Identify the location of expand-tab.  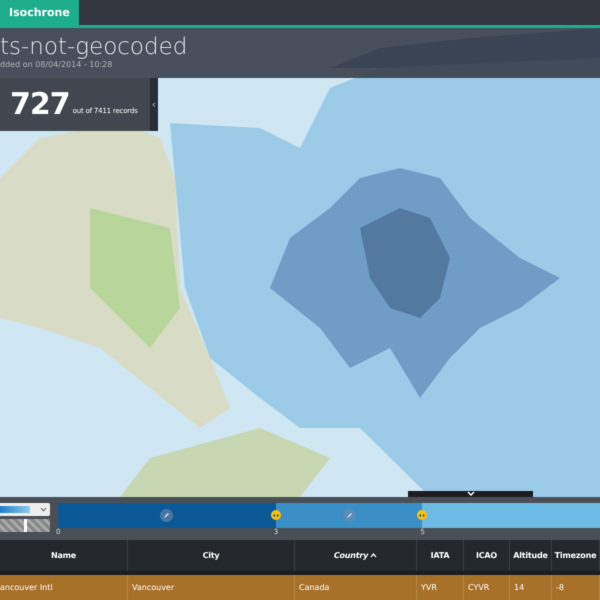
(470, 494).